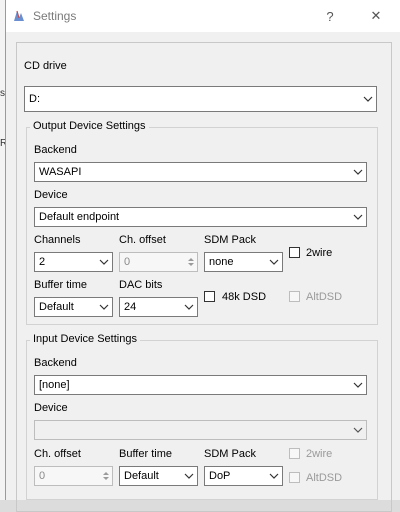  I want to click on output-ch-offset-label: Ch. offset, so click(142, 240).